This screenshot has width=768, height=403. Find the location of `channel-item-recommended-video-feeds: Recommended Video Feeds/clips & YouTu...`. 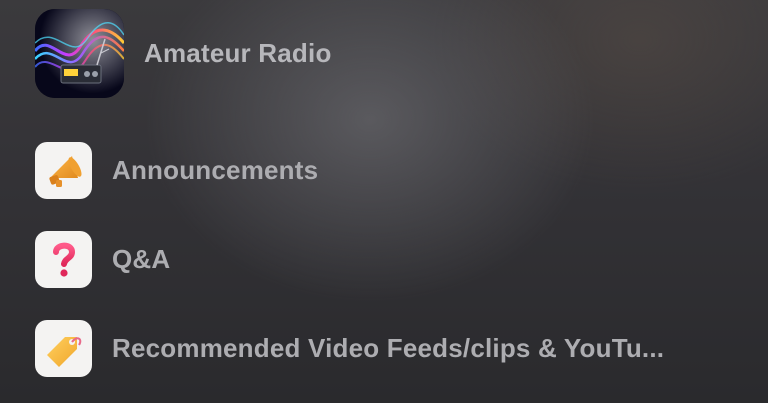

channel-item-recommended-video-feeds: Recommended Video Feeds/clips & YouTu... is located at coordinates (395, 348).